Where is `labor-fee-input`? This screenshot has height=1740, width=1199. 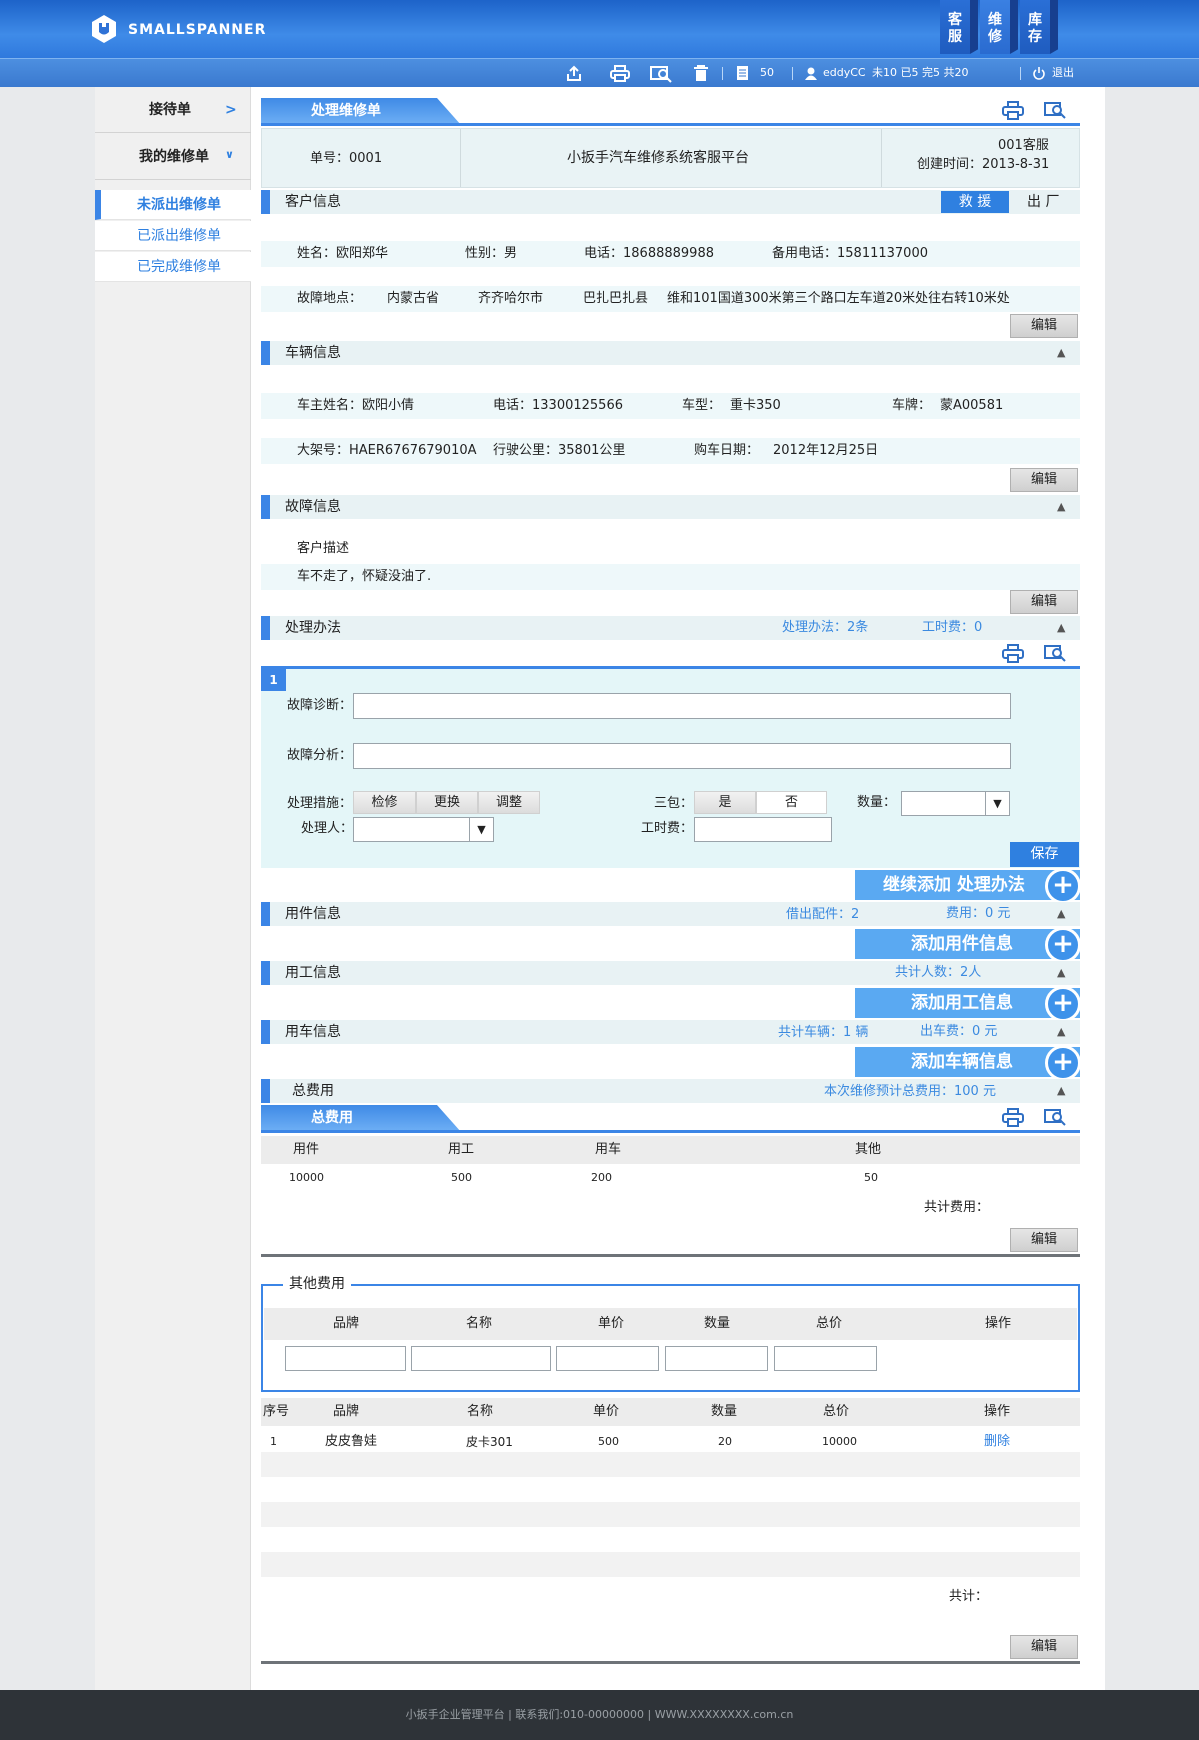
labor-fee-input is located at coordinates (763, 829).